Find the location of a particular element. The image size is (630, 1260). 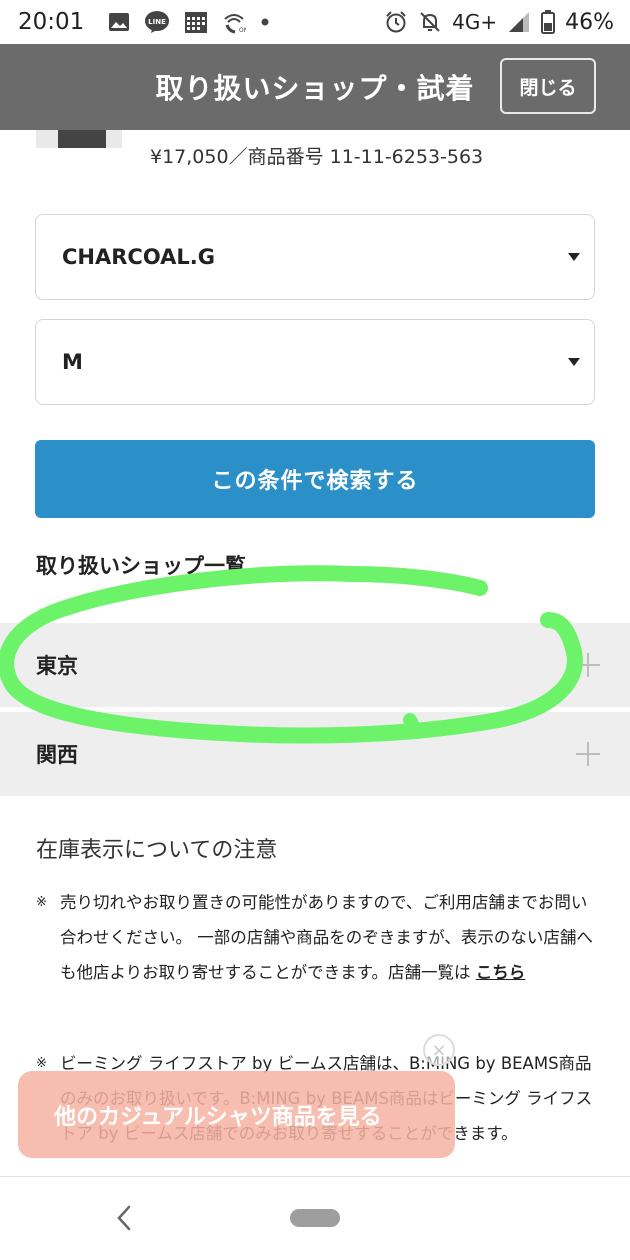

notes-title: 在庫表示についての注意 is located at coordinates (157, 850).